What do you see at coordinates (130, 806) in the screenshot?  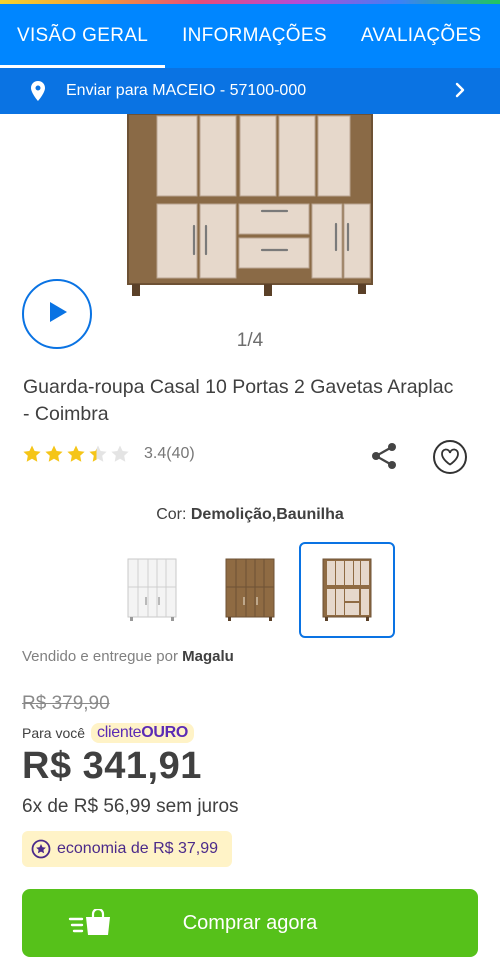 I see `installments: 6x de R$ 56,99 sem juros` at bounding box center [130, 806].